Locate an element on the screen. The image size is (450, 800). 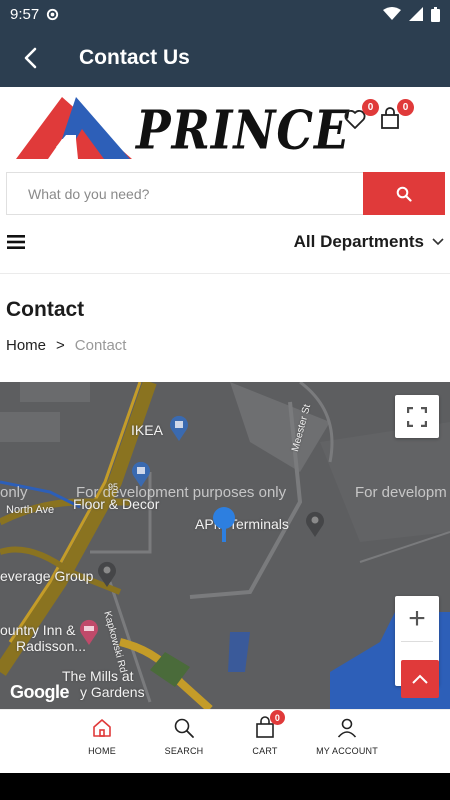
search-button is located at coordinates (404, 193).